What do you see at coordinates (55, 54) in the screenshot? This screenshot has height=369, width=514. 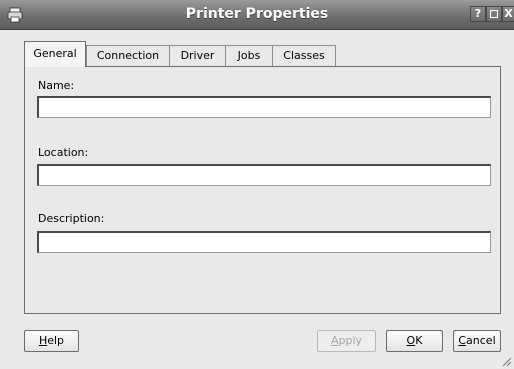 I see `tab-general: General` at bounding box center [55, 54].